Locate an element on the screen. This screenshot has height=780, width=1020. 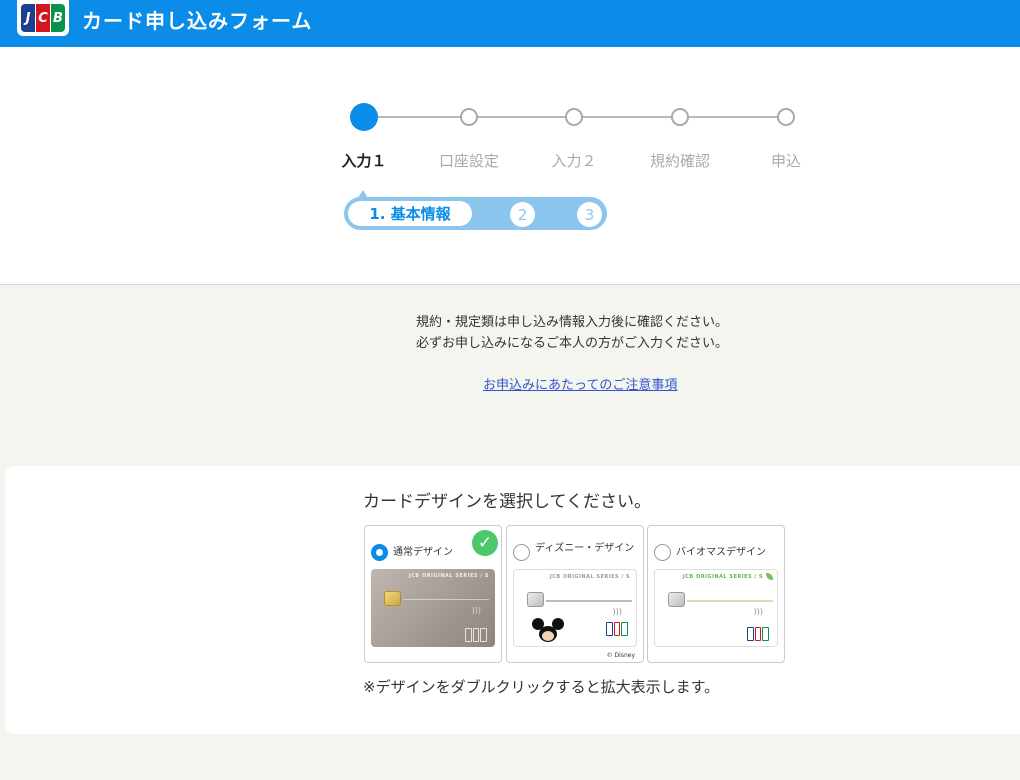
app-title: カード申し込みフォーム is located at coordinates (197, 21).